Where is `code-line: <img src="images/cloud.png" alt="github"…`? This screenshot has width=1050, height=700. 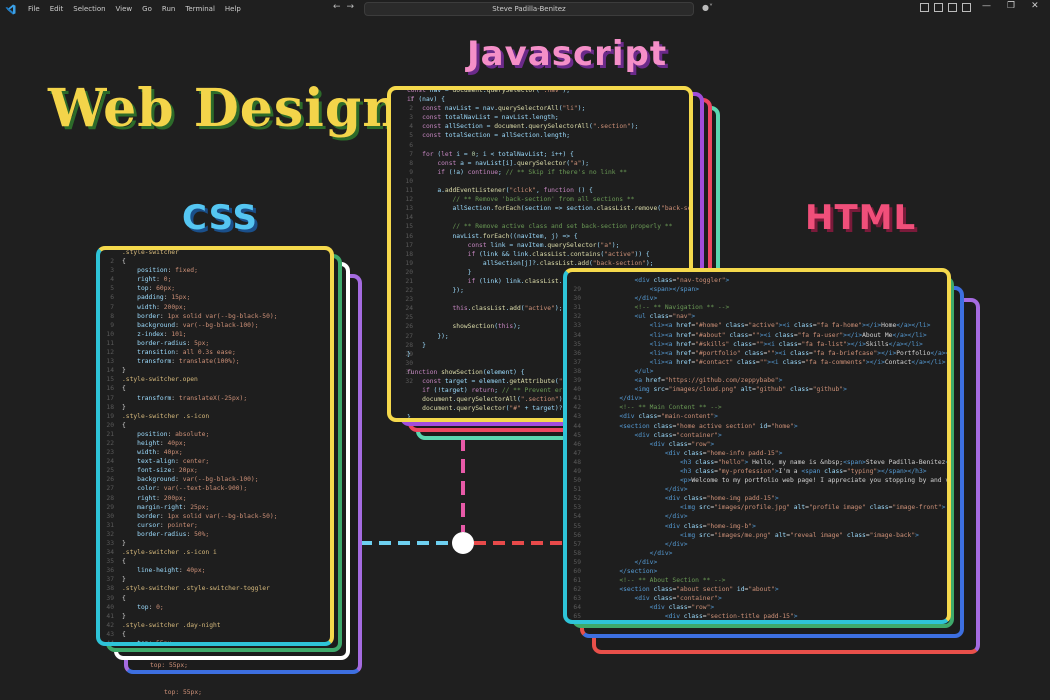
code-line: <img src="images/cloud.png" alt="github"… is located at coordinates (740, 390).